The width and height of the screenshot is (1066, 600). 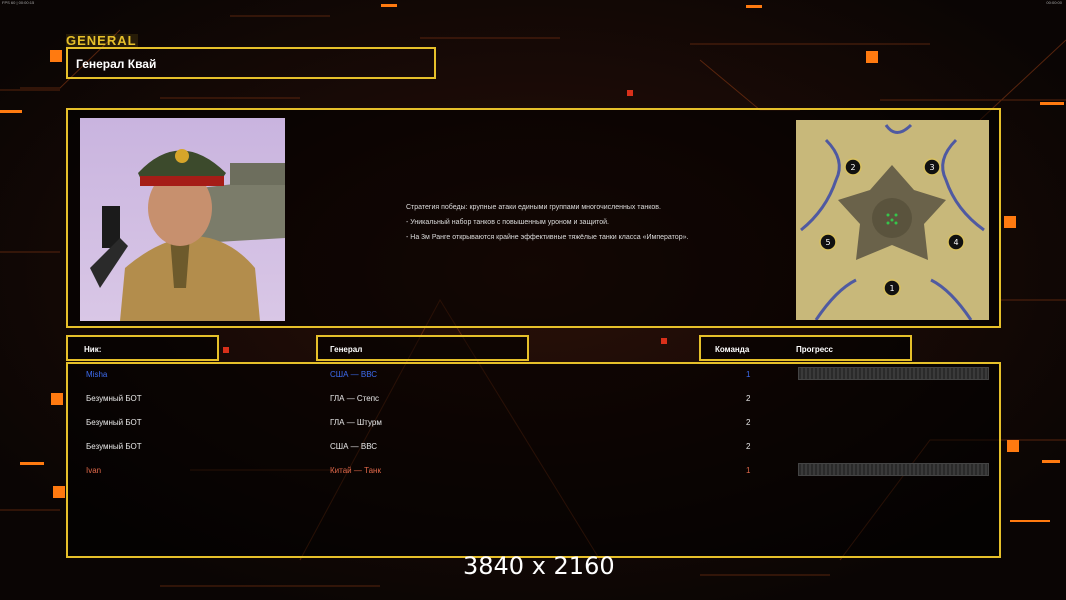 What do you see at coordinates (931, 167) in the screenshot?
I see `start-position-3: 3` at bounding box center [931, 167].